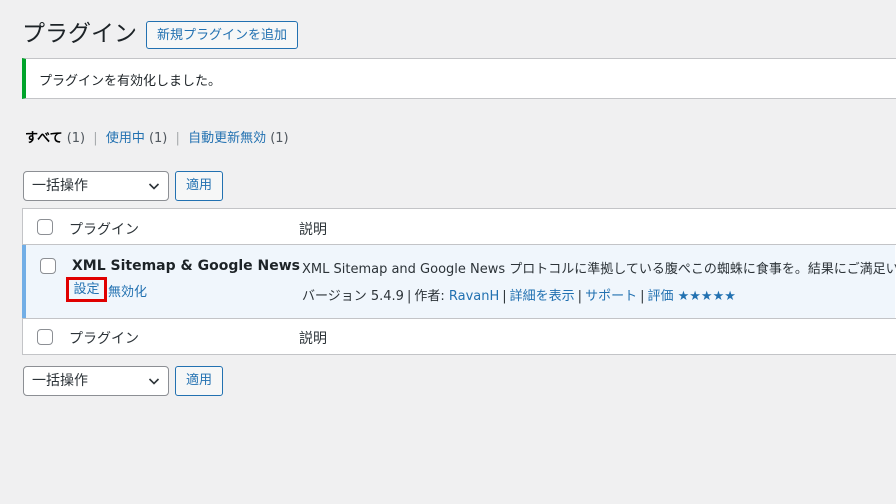 This screenshot has width=896, height=504. I want to click on select-all-checkbox-top, so click(45, 227).